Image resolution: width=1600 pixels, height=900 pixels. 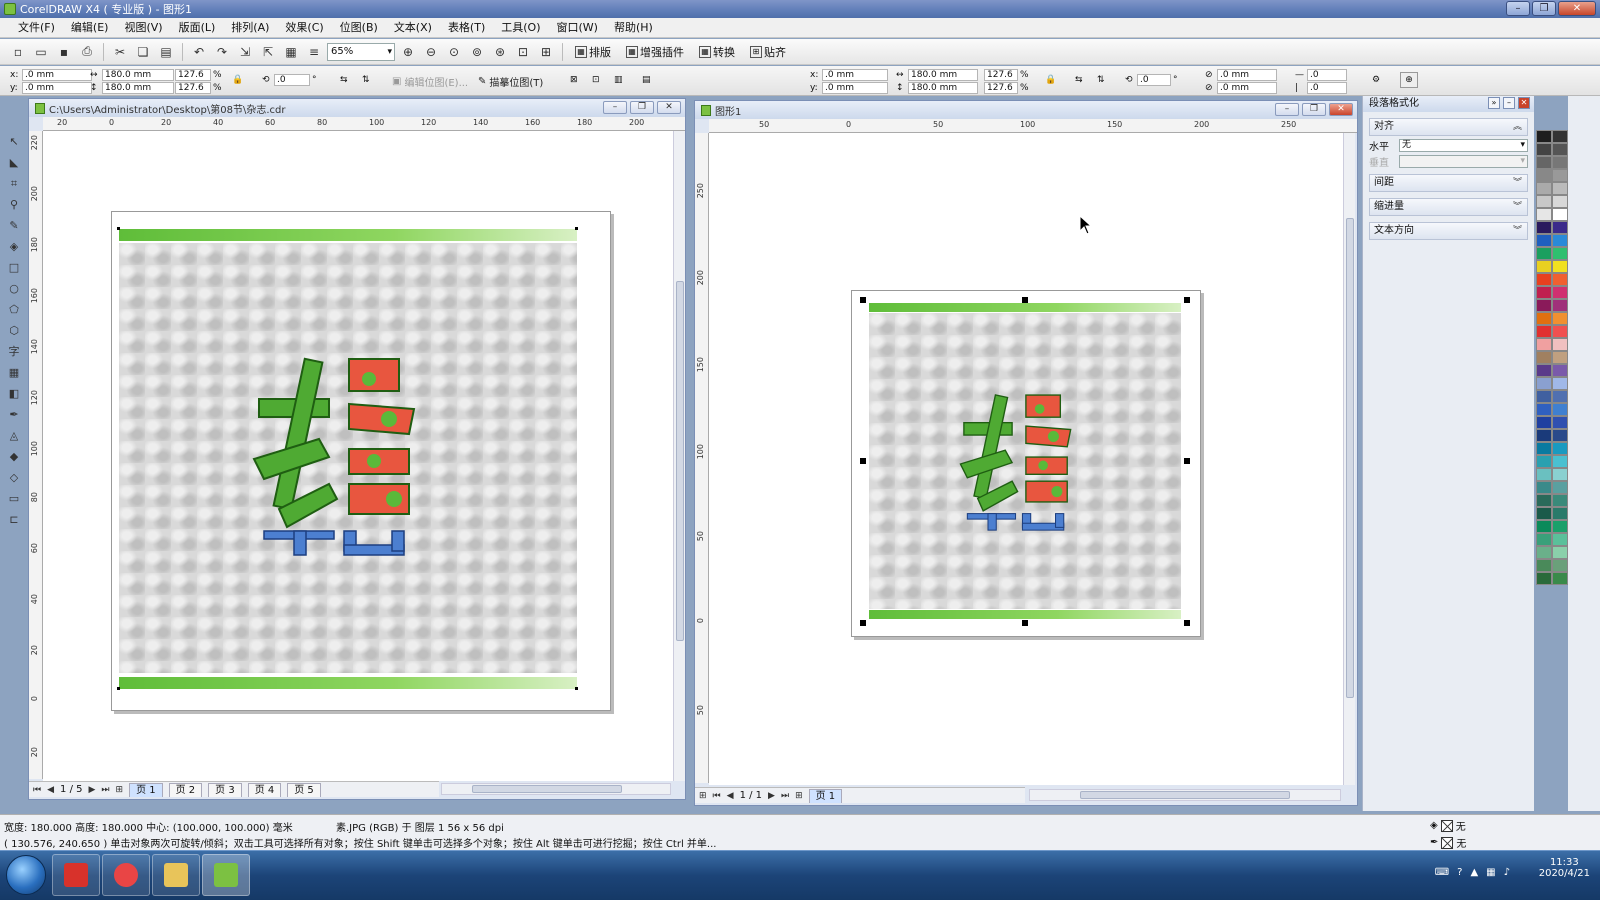 I want to click on open-folder-icon: ▭, so click(x=41, y=52).